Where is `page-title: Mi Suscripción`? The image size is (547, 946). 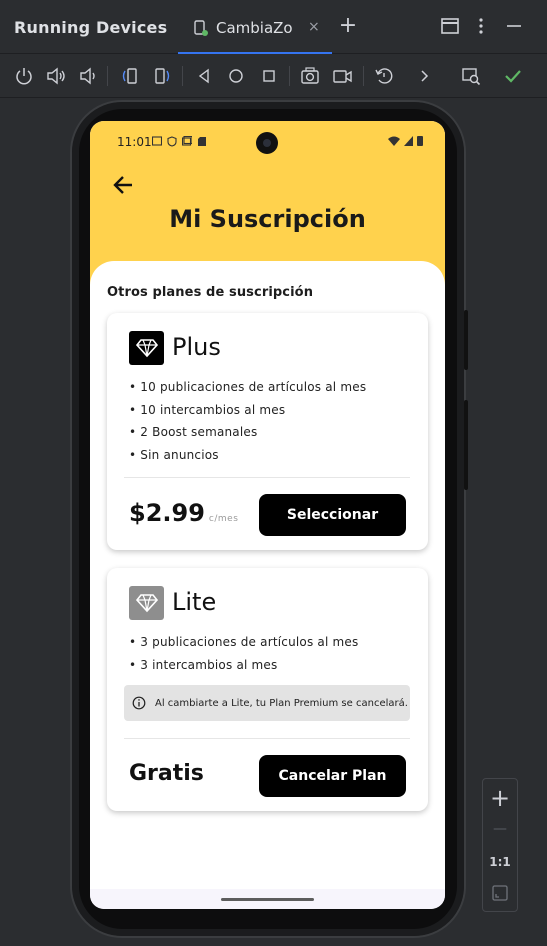 page-title: Mi Suscripción is located at coordinates (267, 219).